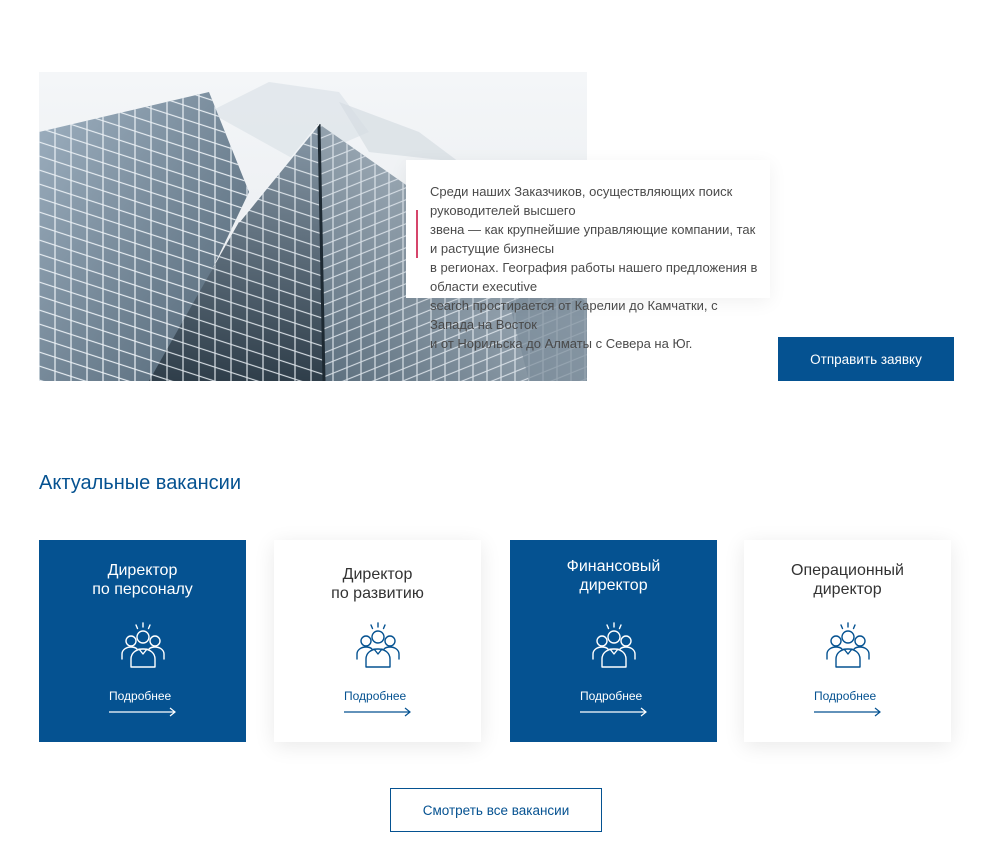 The image size is (1000, 854). I want to click on section-title-vacancies: Актуальные вакансии, so click(140, 483).